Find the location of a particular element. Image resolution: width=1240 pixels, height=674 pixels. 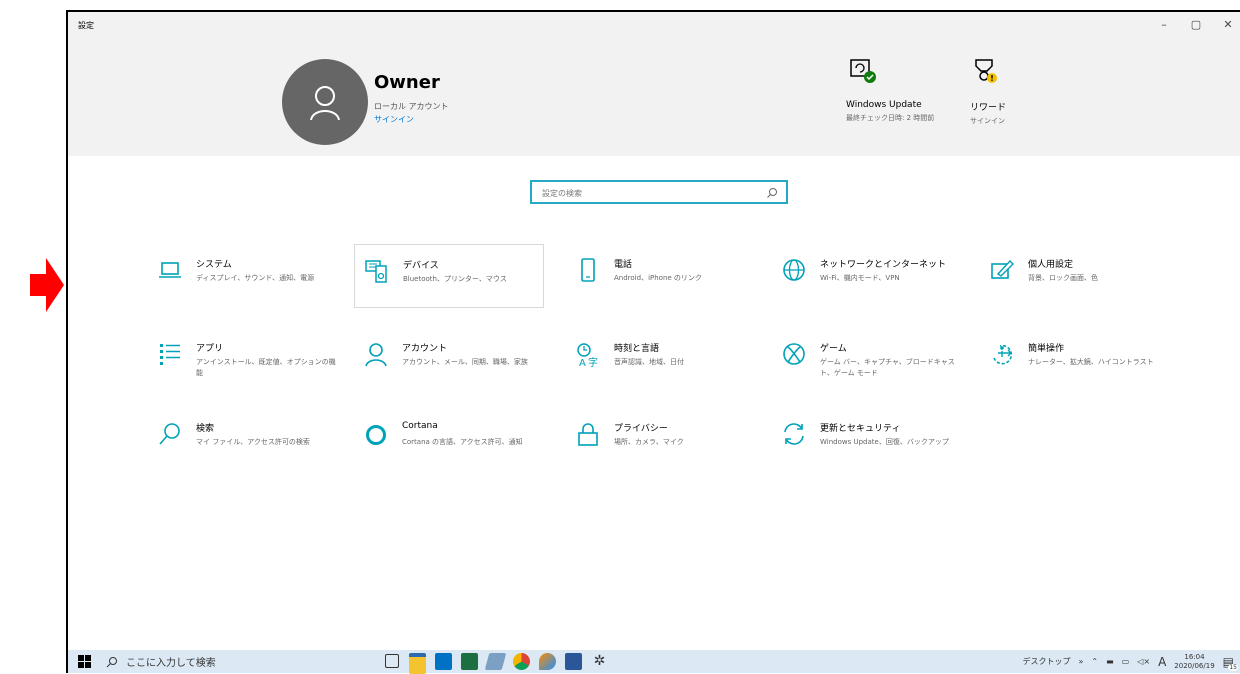

category-desc: ナレーター、拡大鏡、ハイコントラスト is located at coordinates (1091, 362).